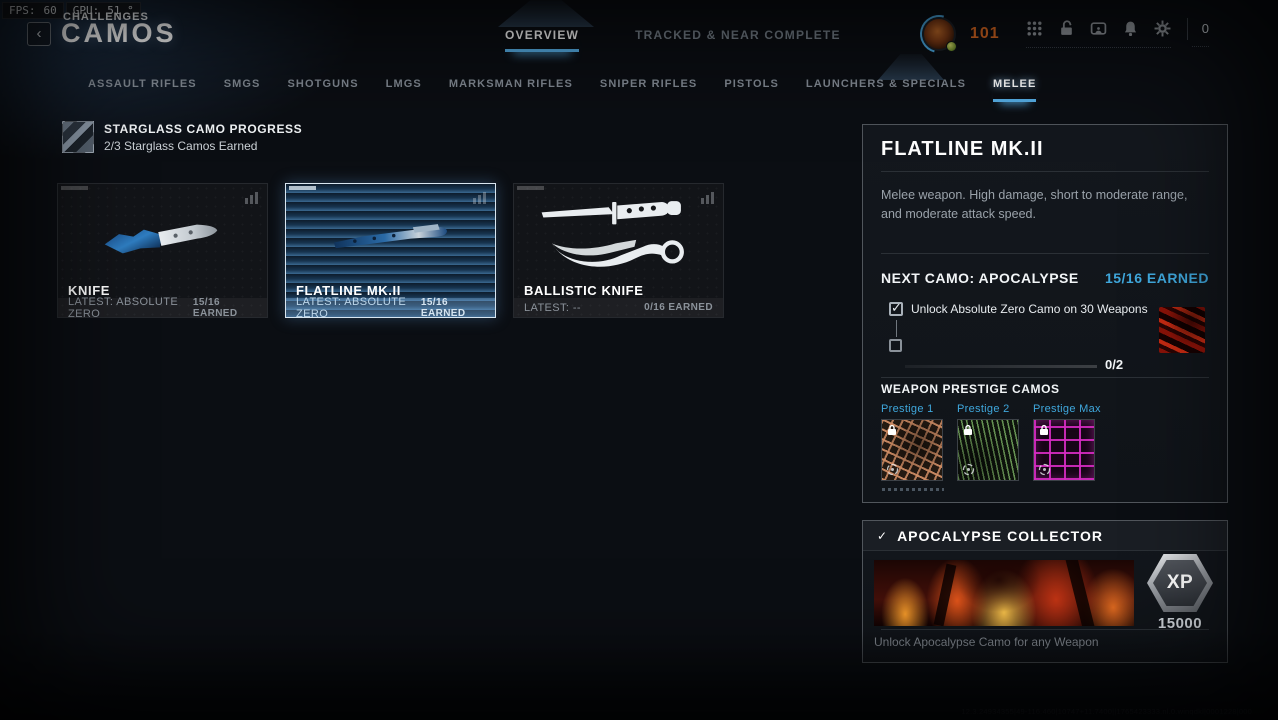 The height and width of the screenshot is (720, 1278). I want to click on prestige-2-label: Prestige 2, so click(983, 409).